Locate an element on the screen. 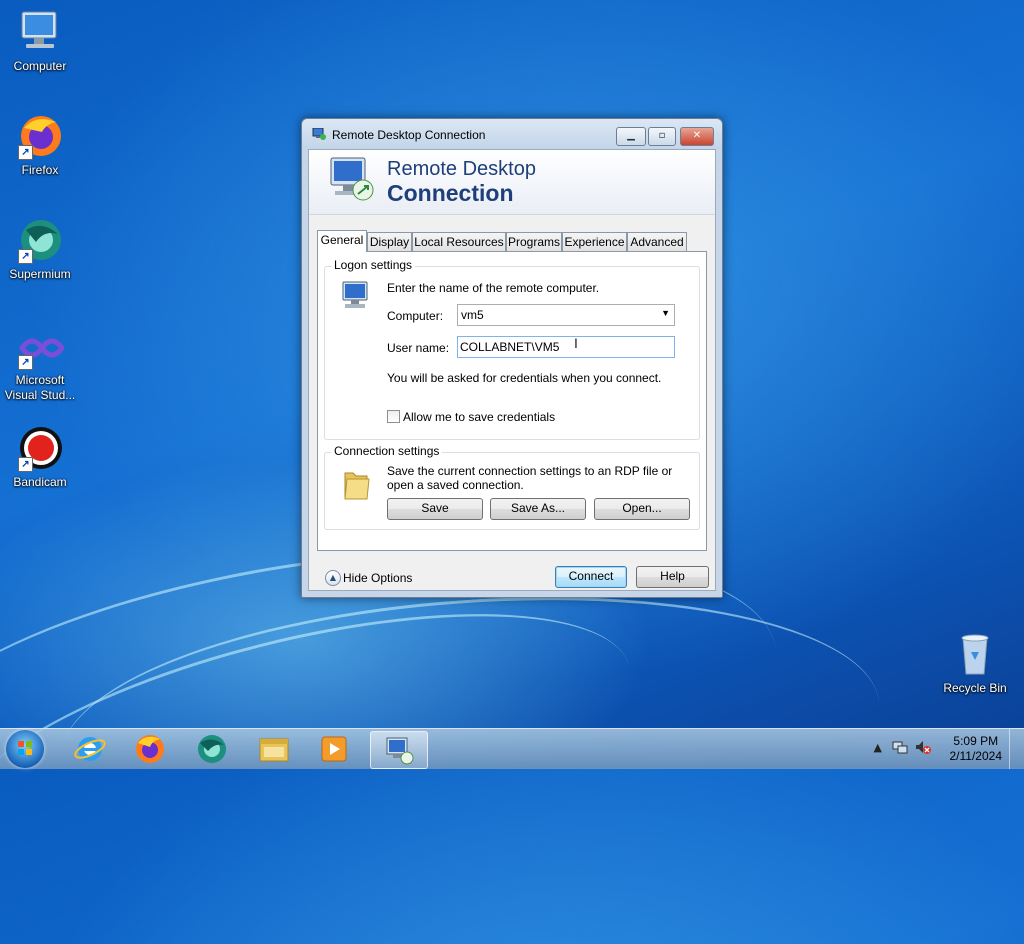 This screenshot has height=944, width=1024. clock-time: 5:09 PM is located at coordinates (976, 741).